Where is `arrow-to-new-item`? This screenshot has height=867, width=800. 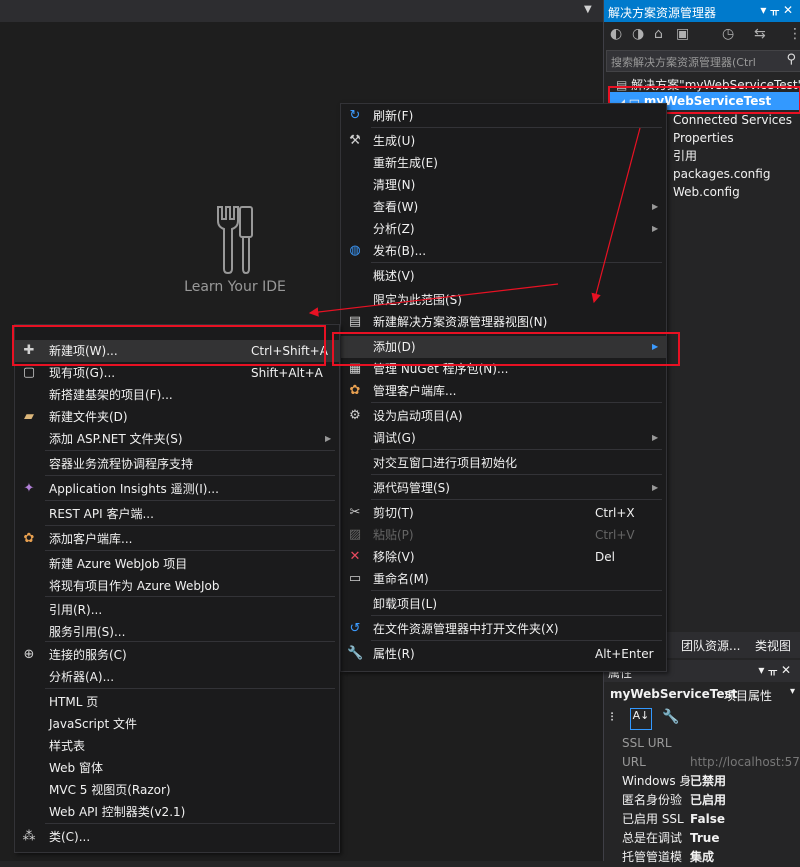 arrow-to-new-item is located at coordinates (433, 300).